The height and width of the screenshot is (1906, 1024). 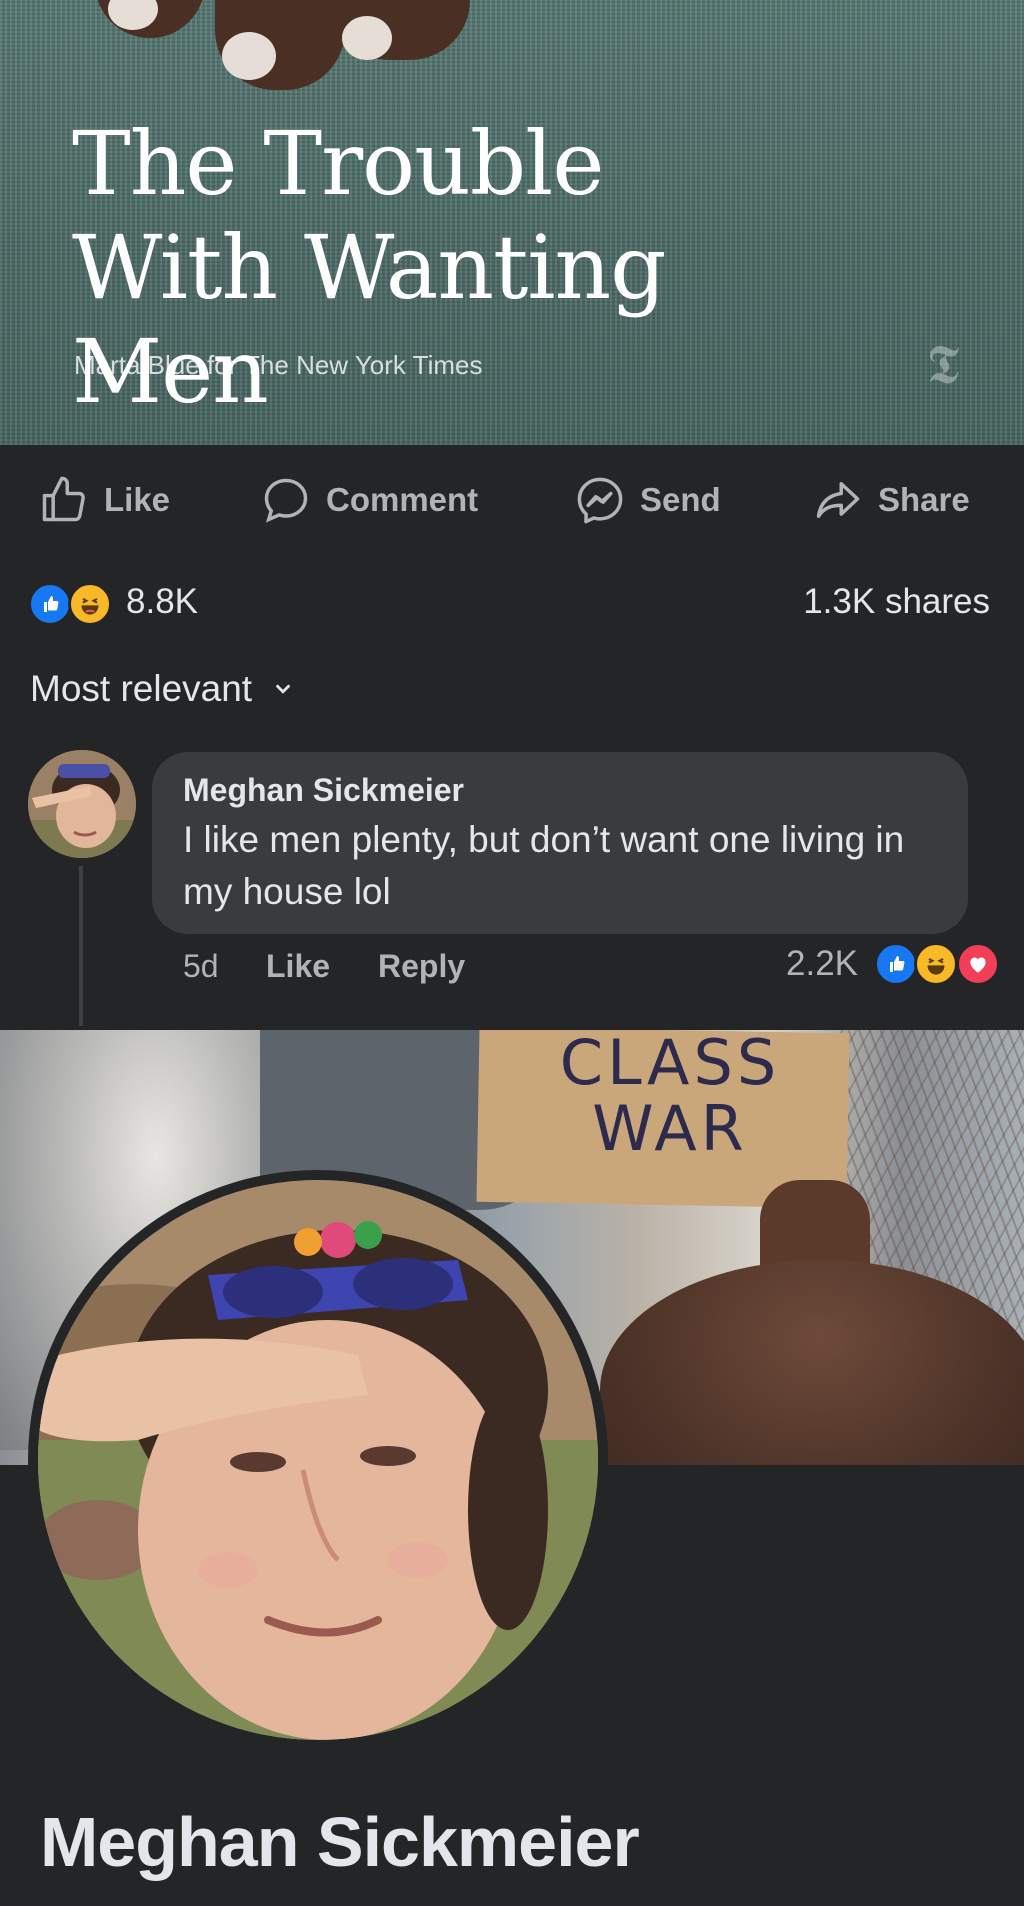 I want to click on profile-name: Meghan Sickmeier, so click(x=340, y=1842).